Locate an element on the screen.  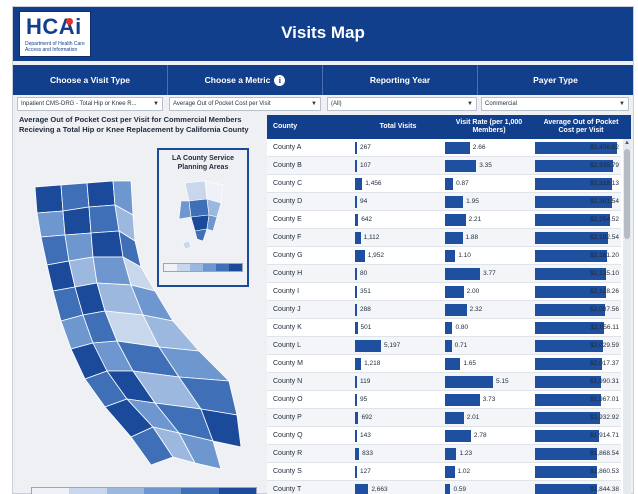
rate-value: 1.65 is located at coordinates (470, 363).